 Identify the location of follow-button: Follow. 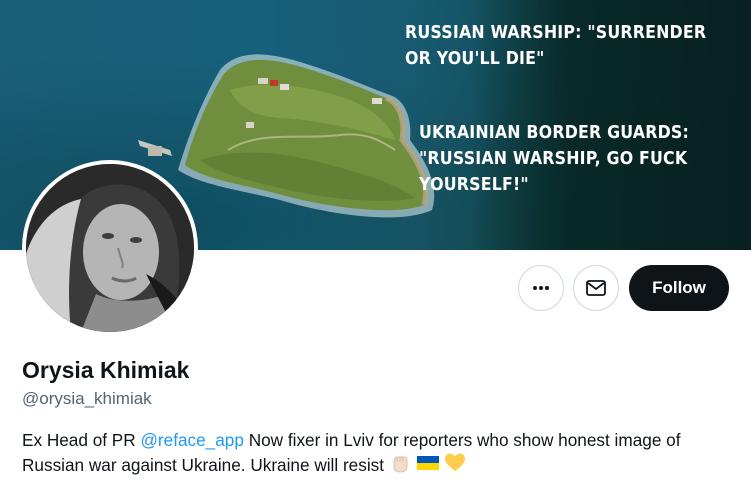
(679, 288).